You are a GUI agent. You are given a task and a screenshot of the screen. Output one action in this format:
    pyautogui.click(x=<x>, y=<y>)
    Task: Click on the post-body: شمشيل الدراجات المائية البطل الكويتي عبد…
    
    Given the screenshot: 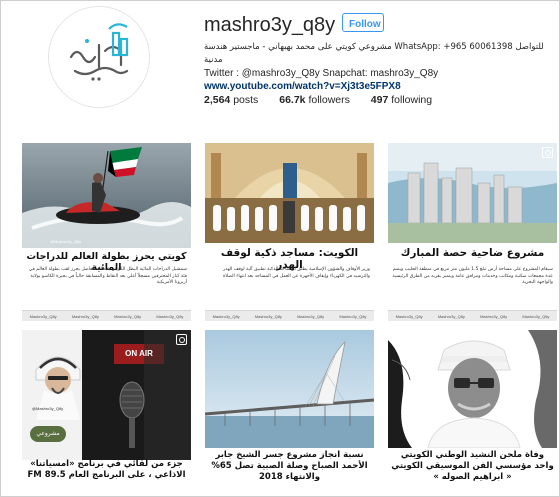 What is the action you would take?
    pyautogui.click(x=107, y=276)
    